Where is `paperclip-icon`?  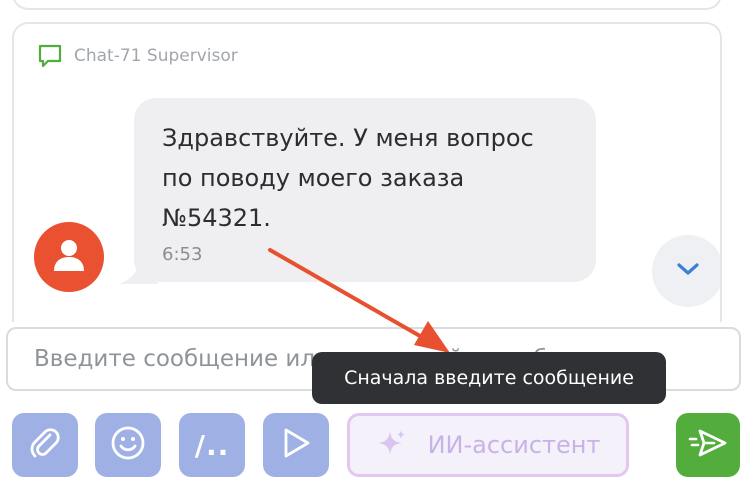 paperclip-icon is located at coordinates (45, 445).